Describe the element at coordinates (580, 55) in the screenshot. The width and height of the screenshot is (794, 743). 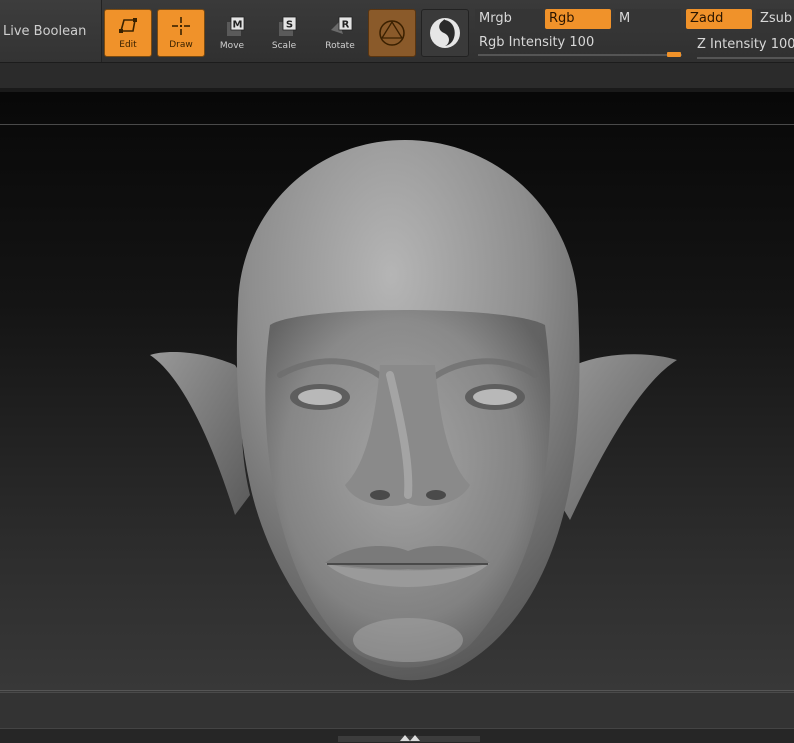
I see `rgb-intensity-track` at that location.